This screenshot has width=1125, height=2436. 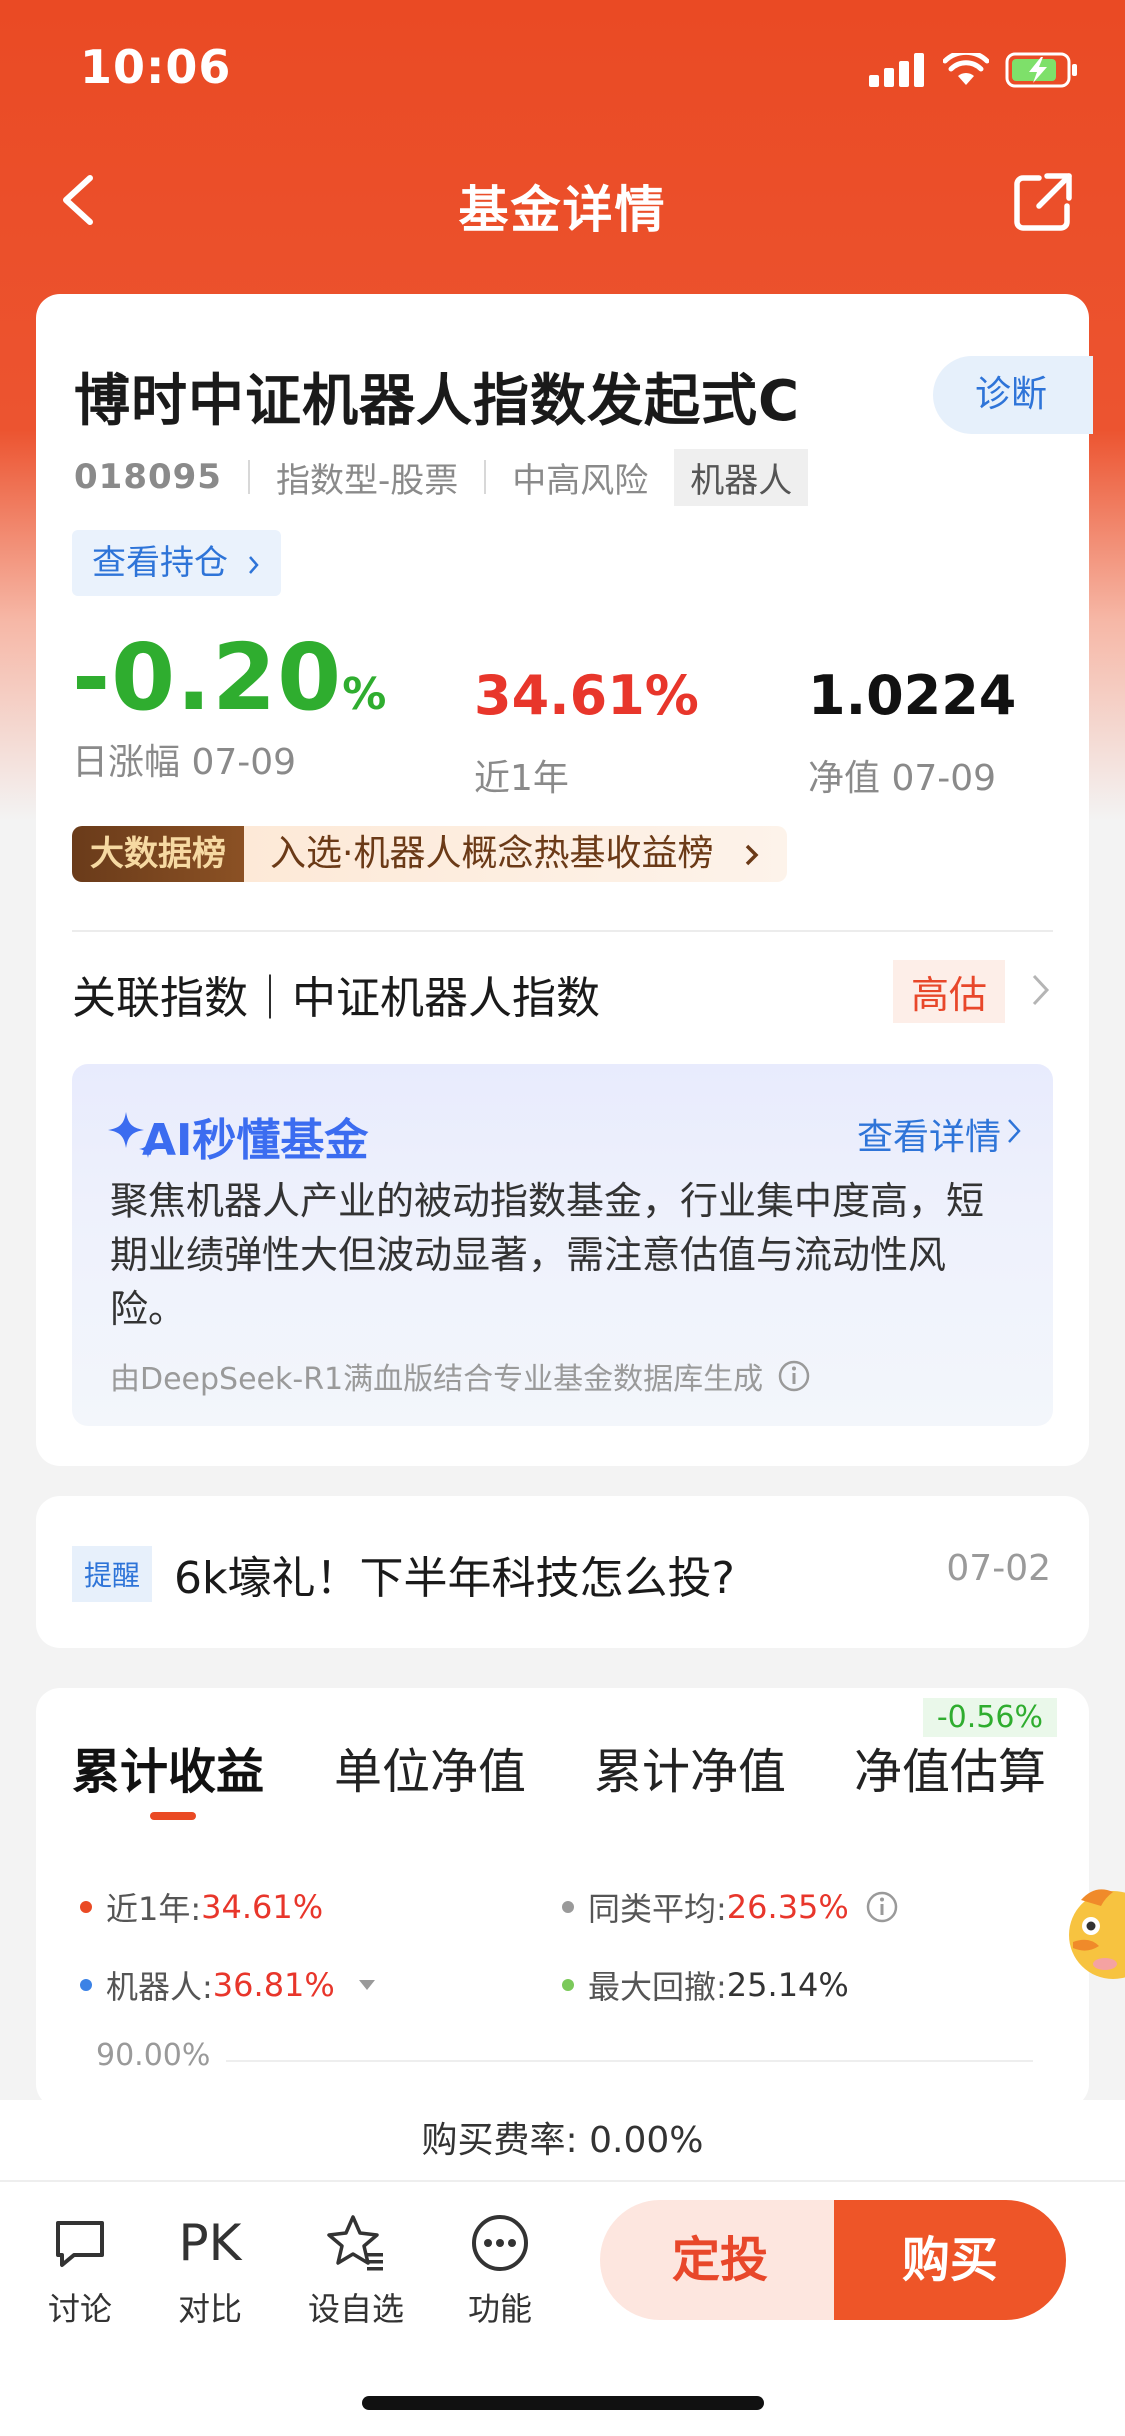 What do you see at coordinates (80, 2244) in the screenshot?
I see `chat-bubble-icon` at bounding box center [80, 2244].